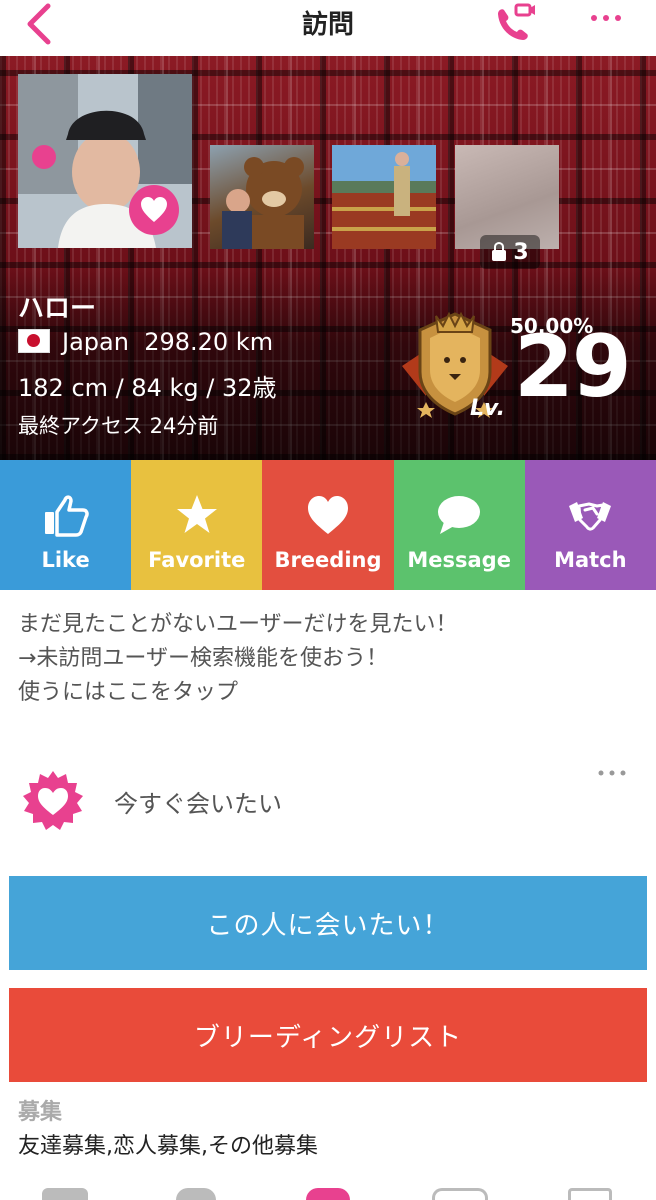 This screenshot has height=1200, width=656. What do you see at coordinates (510, 252) in the screenshot?
I see `locked-photos-badge: 3` at bounding box center [510, 252].